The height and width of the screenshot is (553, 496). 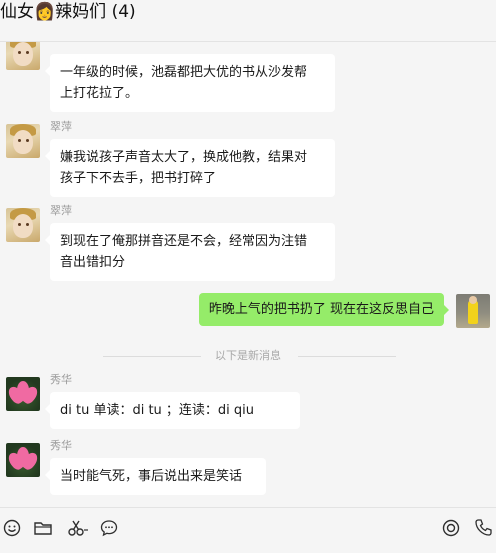 I want to click on my-avatar, so click(x=473, y=311).